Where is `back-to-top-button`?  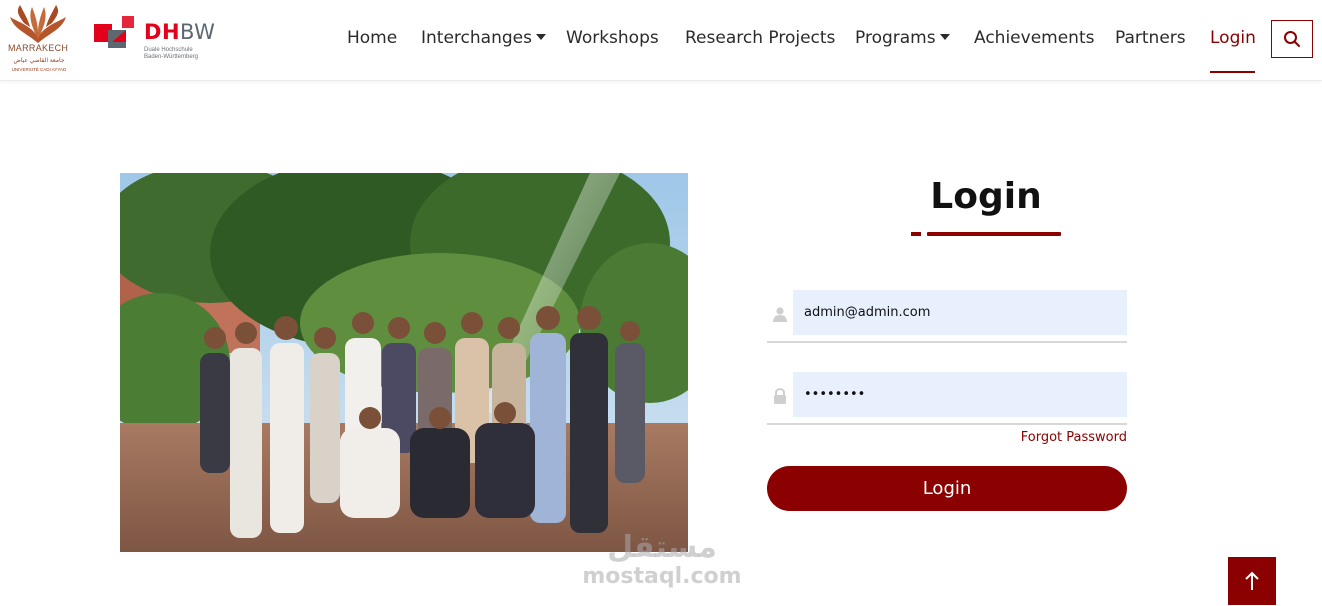
back-to-top-button is located at coordinates (1252, 581).